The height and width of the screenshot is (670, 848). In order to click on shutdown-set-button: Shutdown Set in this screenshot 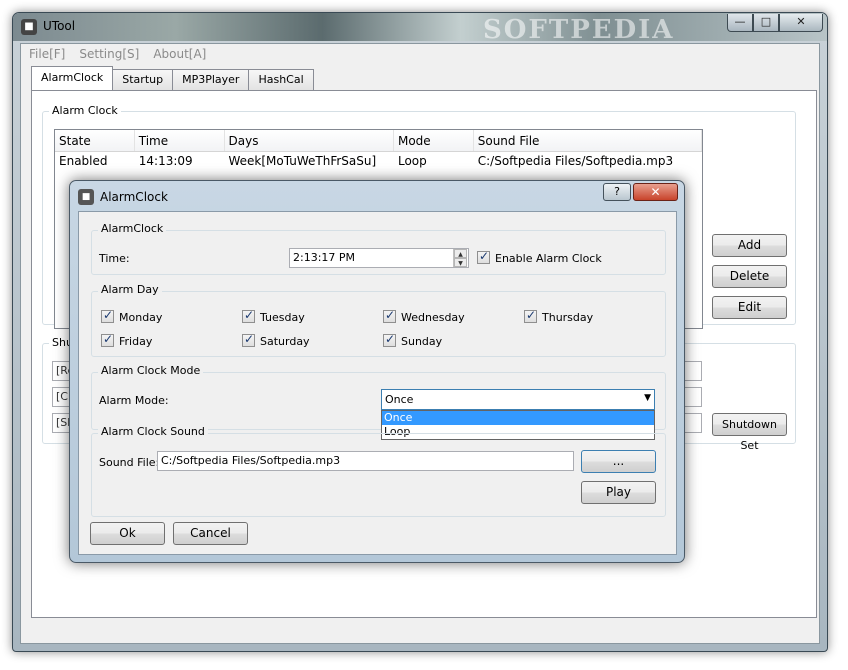, I will do `click(749, 432)`.